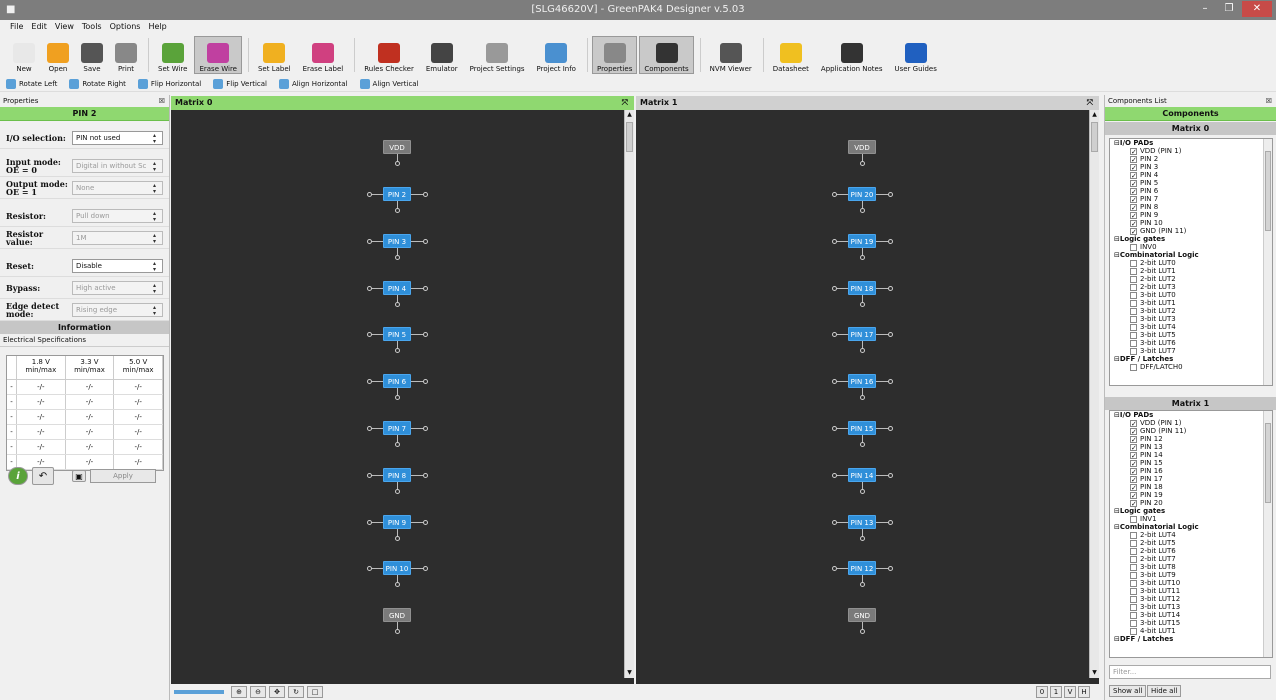 The height and width of the screenshot is (700, 1276). Describe the element at coordinates (862, 240) in the screenshot. I see `pin-block: PIN 19` at that location.